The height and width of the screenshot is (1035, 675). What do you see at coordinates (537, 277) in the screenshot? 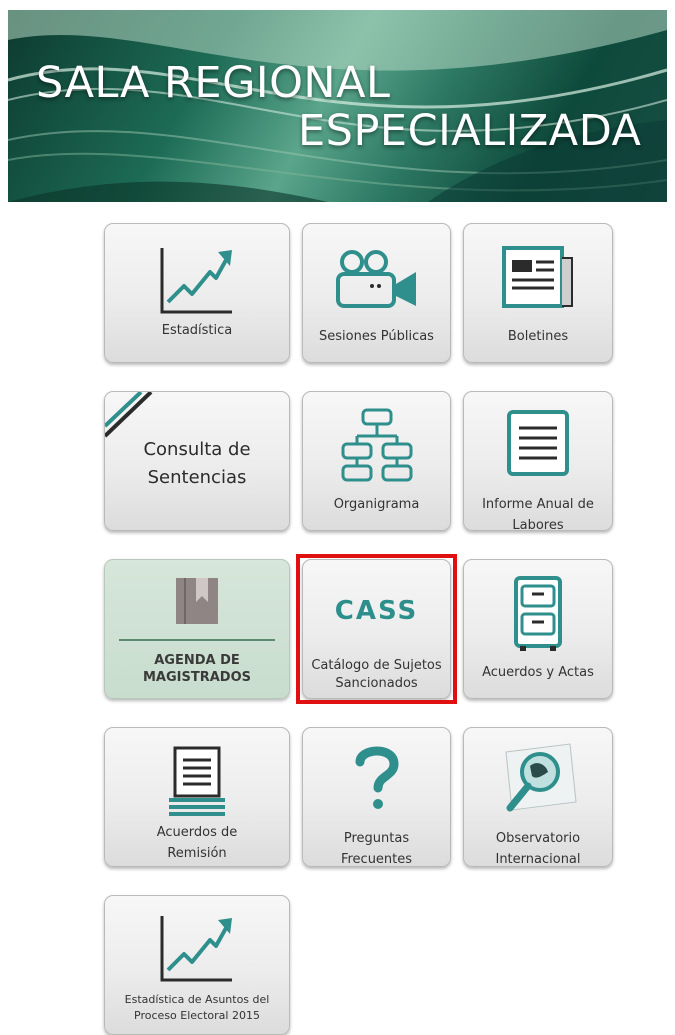
I see `newspaper-icon` at bounding box center [537, 277].